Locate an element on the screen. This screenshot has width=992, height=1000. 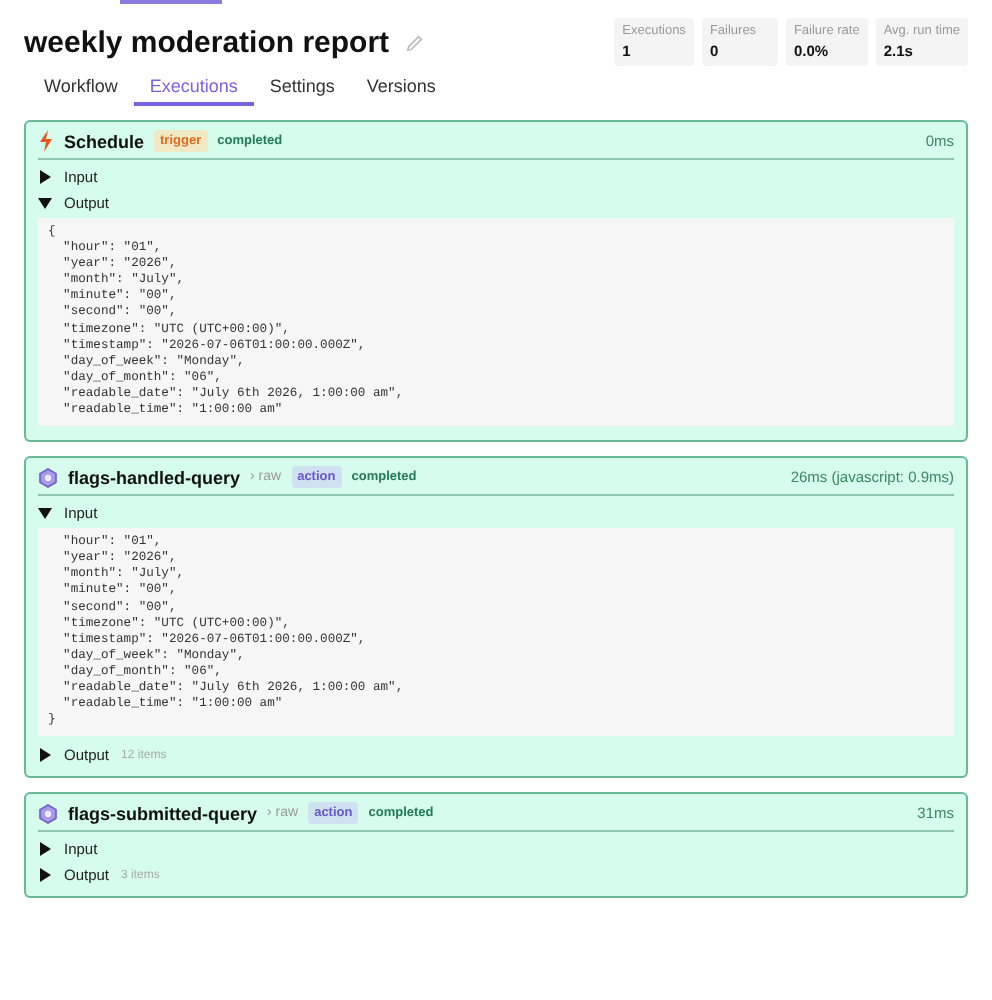
step-name: flags-submitted-query is located at coordinates (163, 813).